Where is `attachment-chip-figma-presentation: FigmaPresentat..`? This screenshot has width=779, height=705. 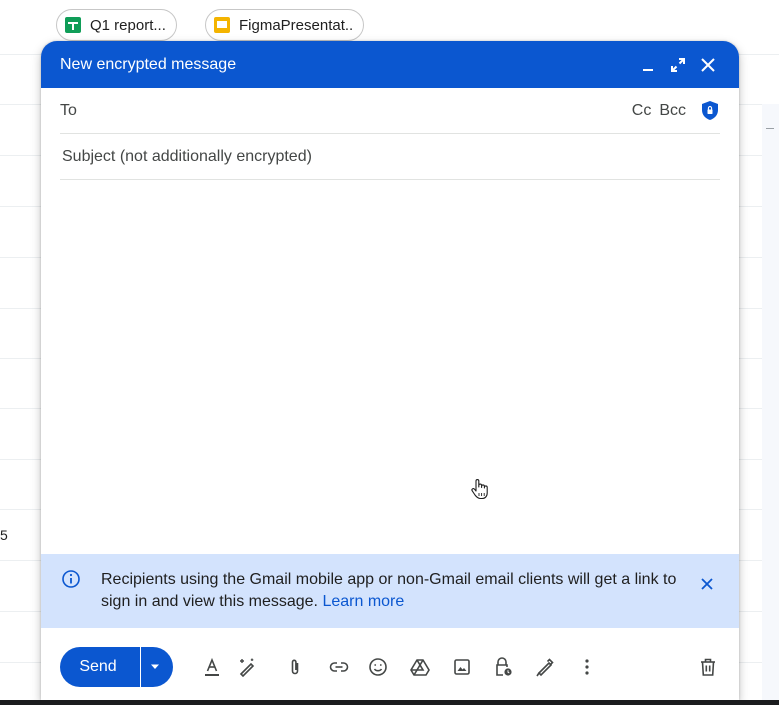
attachment-chip-figma-presentation: FigmaPresentat.. is located at coordinates (285, 25).